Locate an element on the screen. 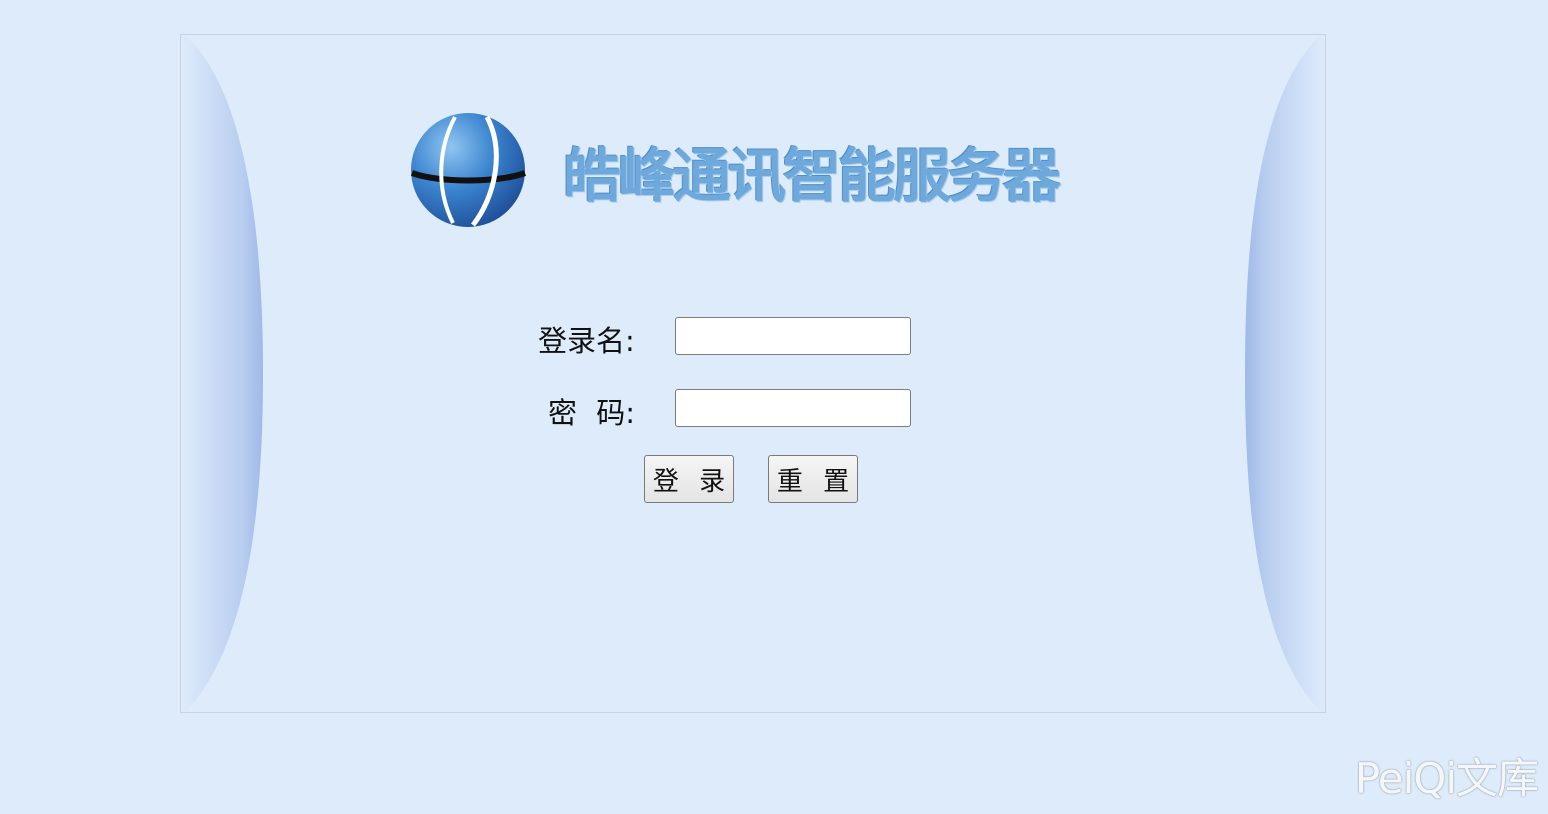  brand-title: 皓峰通讯智能服务器 is located at coordinates (812, 176).